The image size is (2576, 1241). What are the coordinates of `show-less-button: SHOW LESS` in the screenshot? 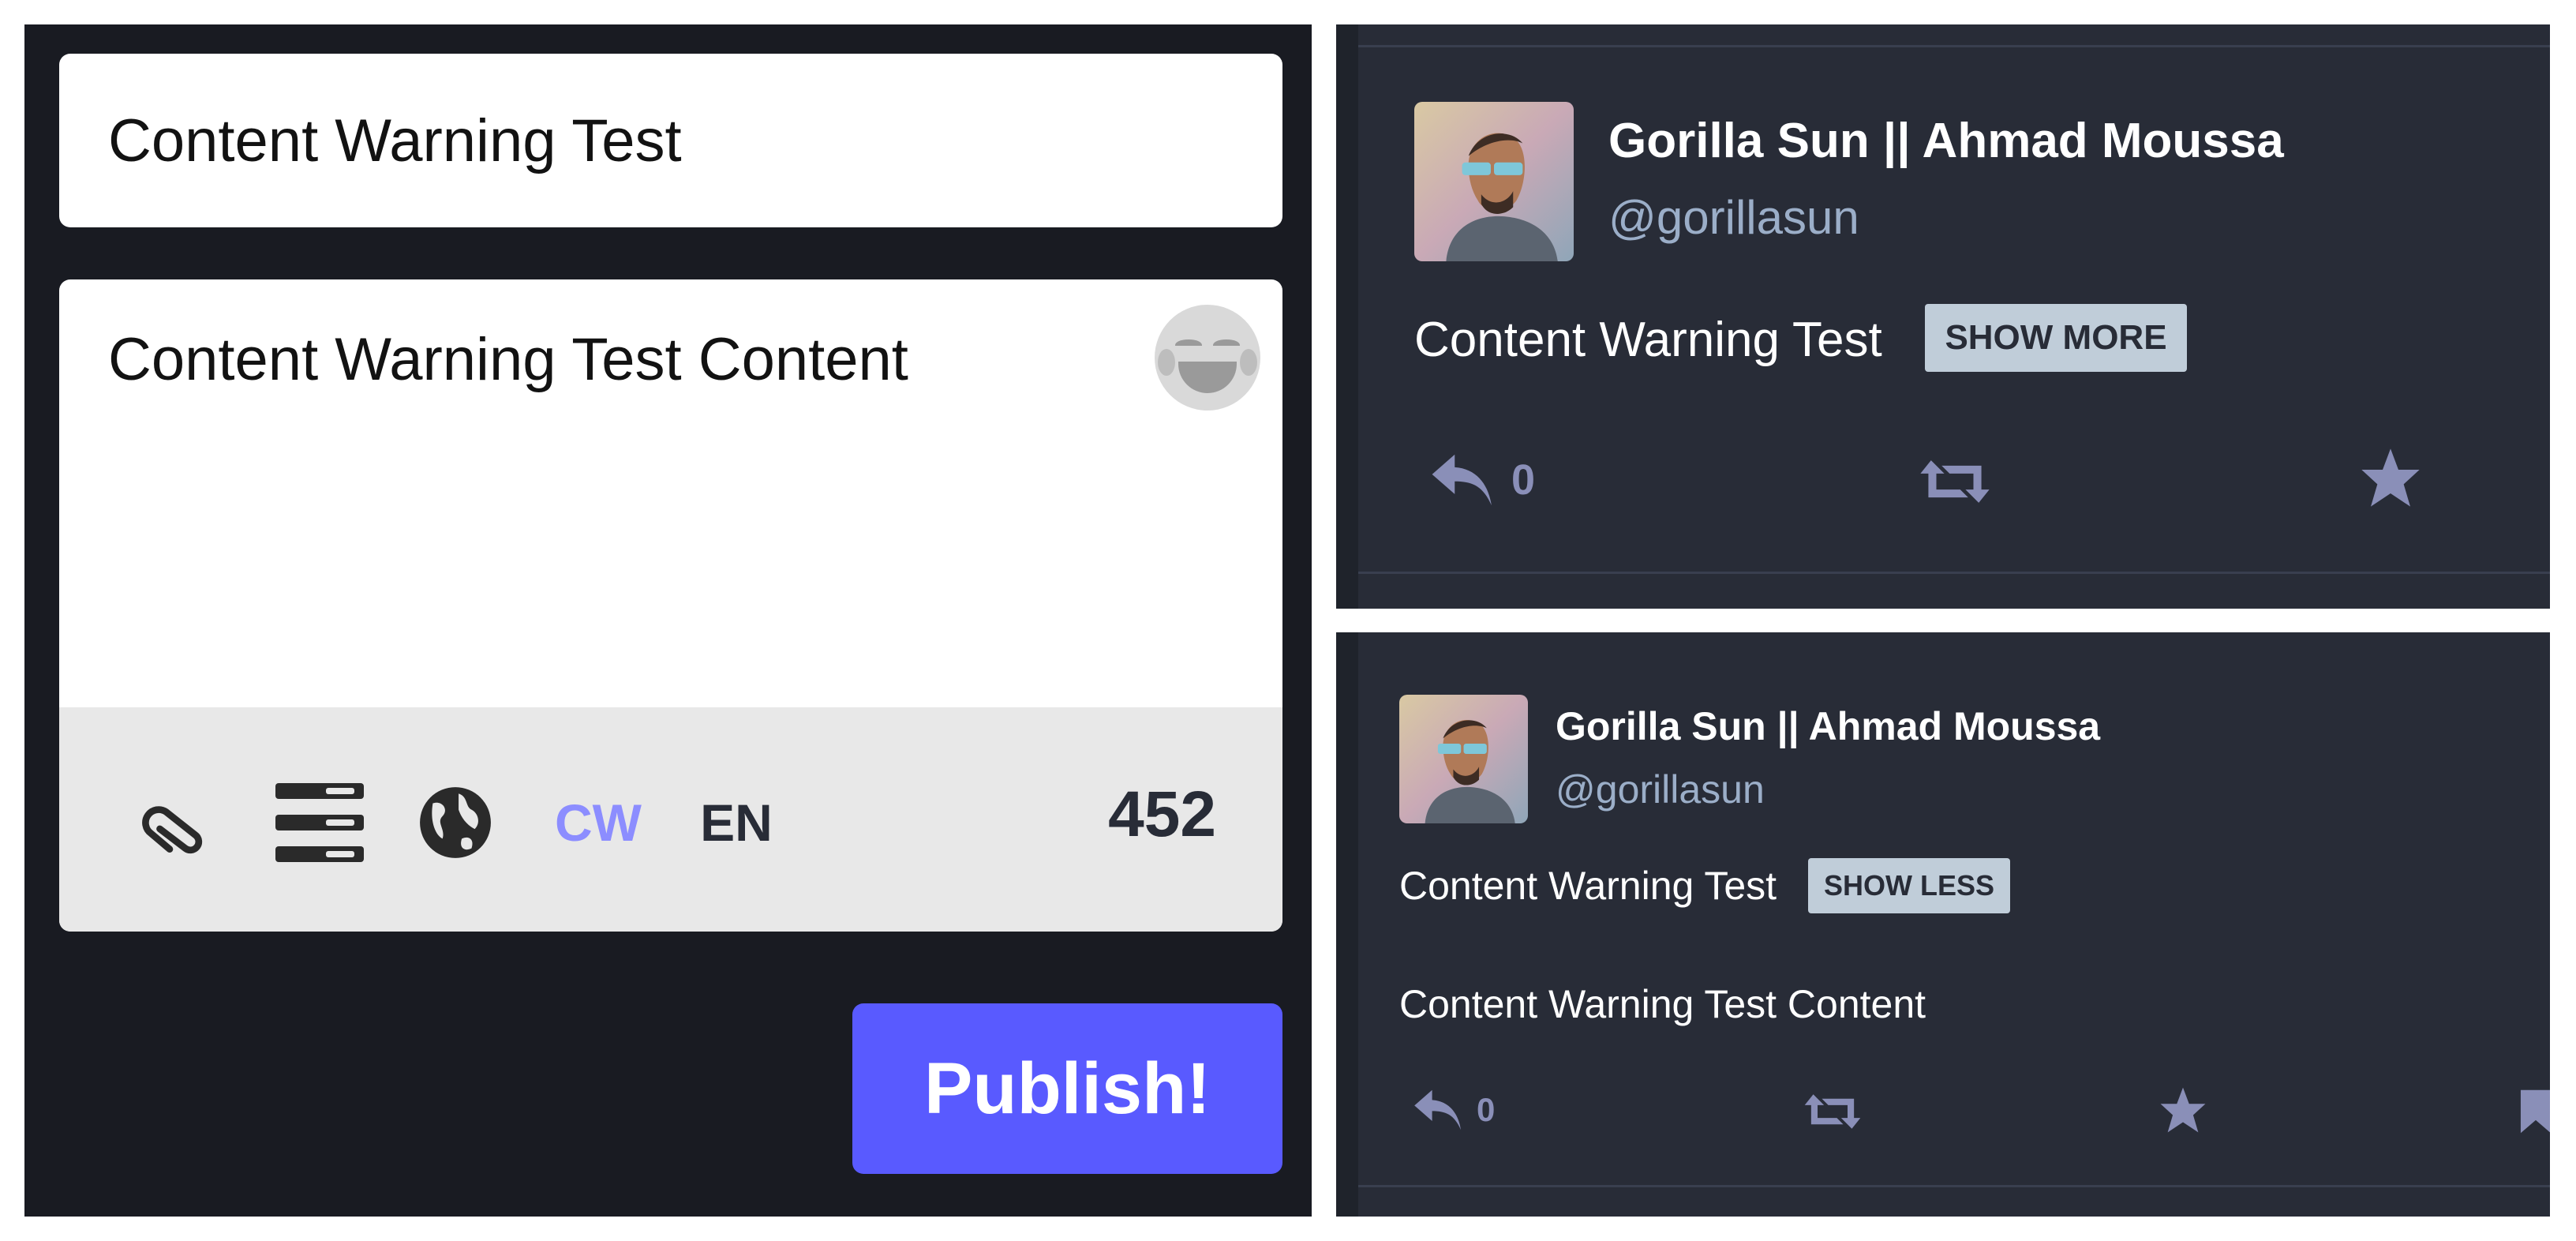 It's located at (1909, 885).